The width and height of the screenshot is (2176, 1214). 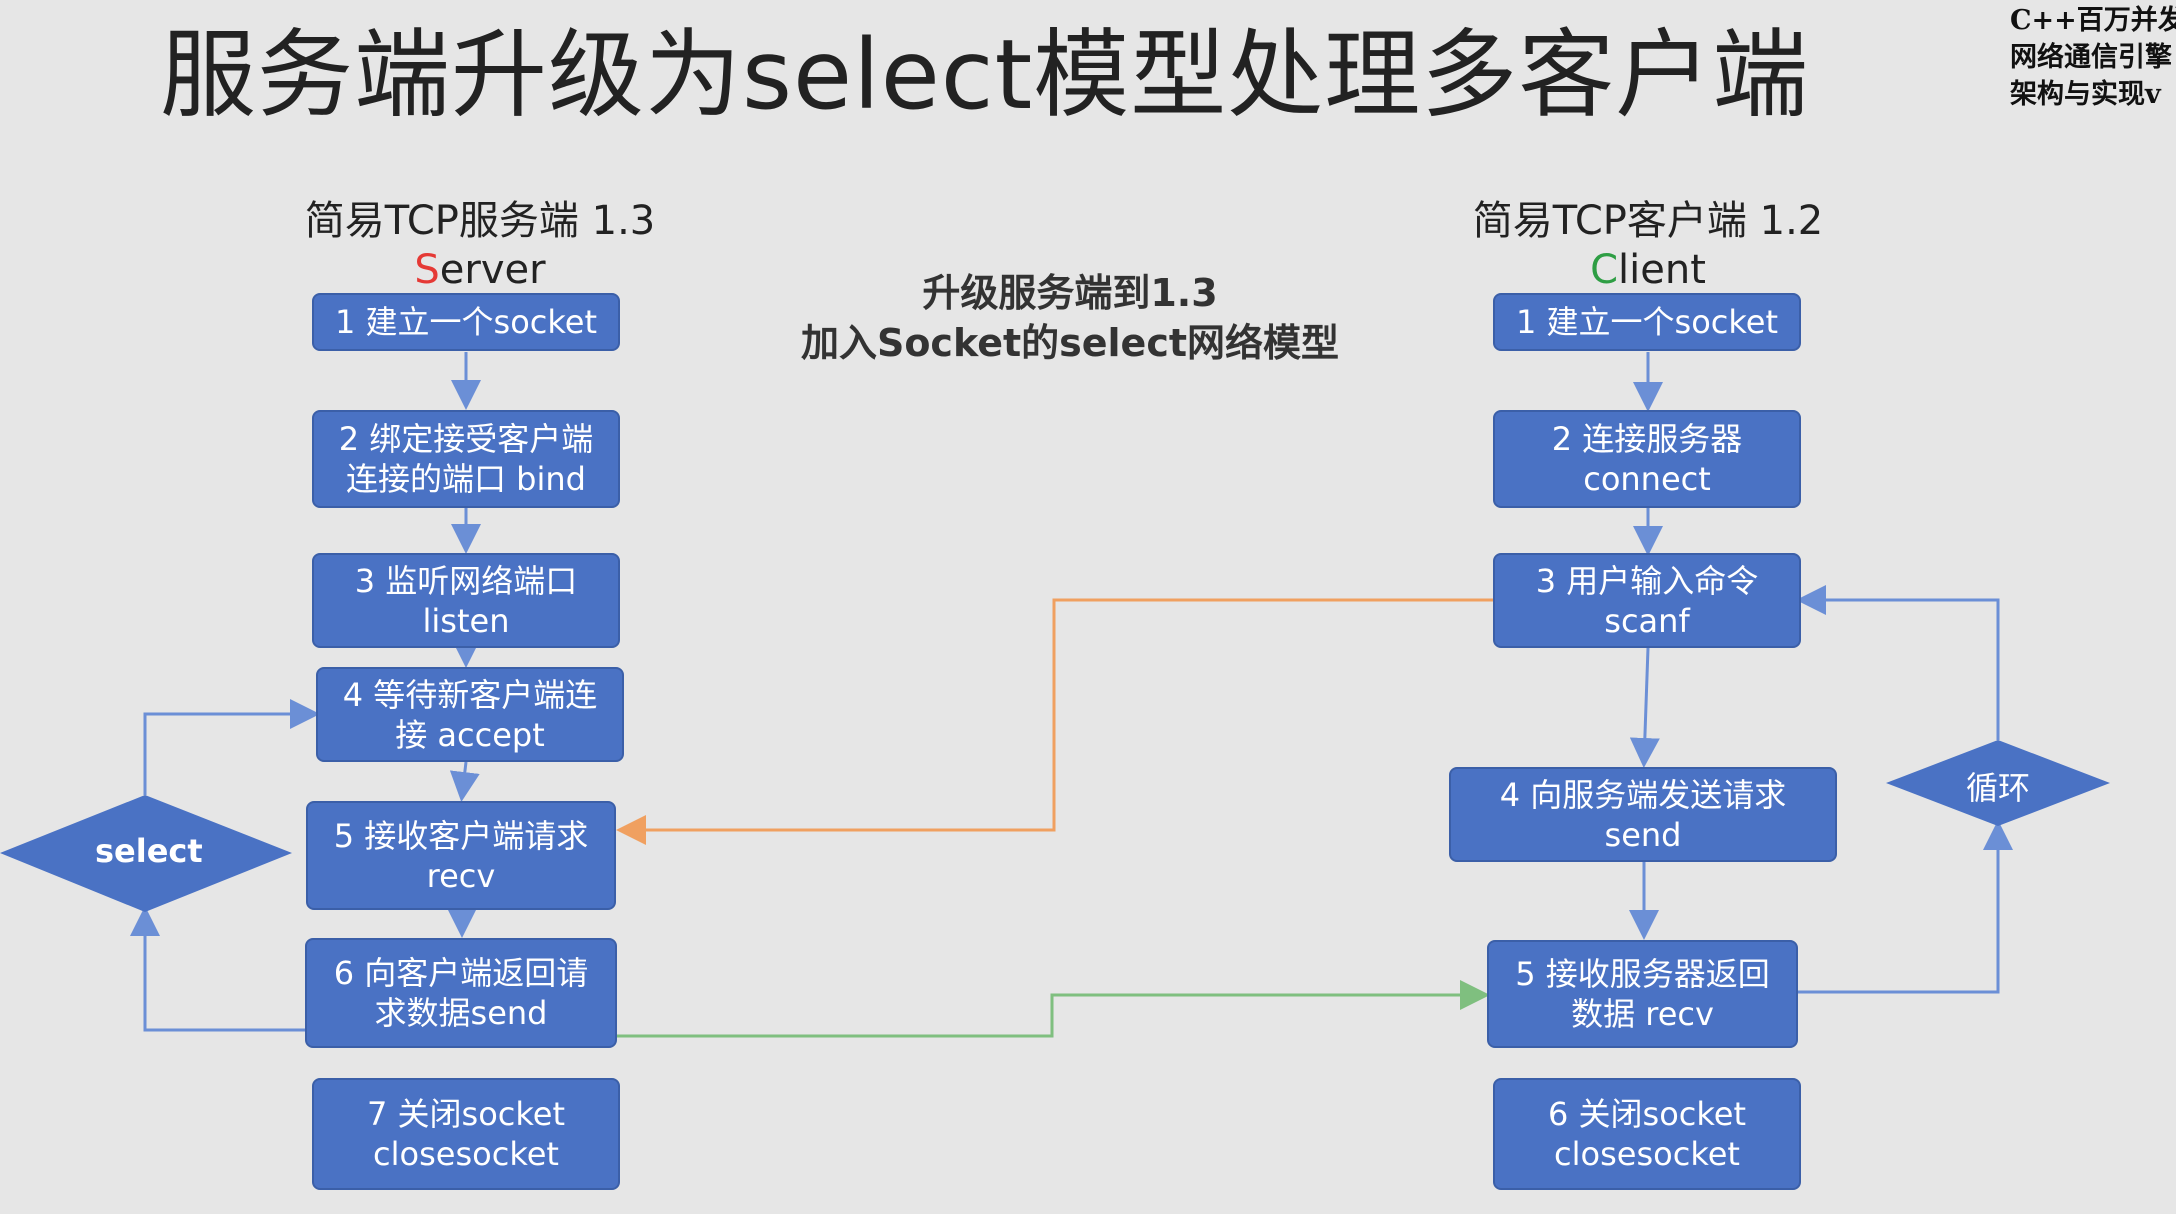 What do you see at coordinates (427, 270) in the screenshot?
I see `server-role-initial: S` at bounding box center [427, 270].